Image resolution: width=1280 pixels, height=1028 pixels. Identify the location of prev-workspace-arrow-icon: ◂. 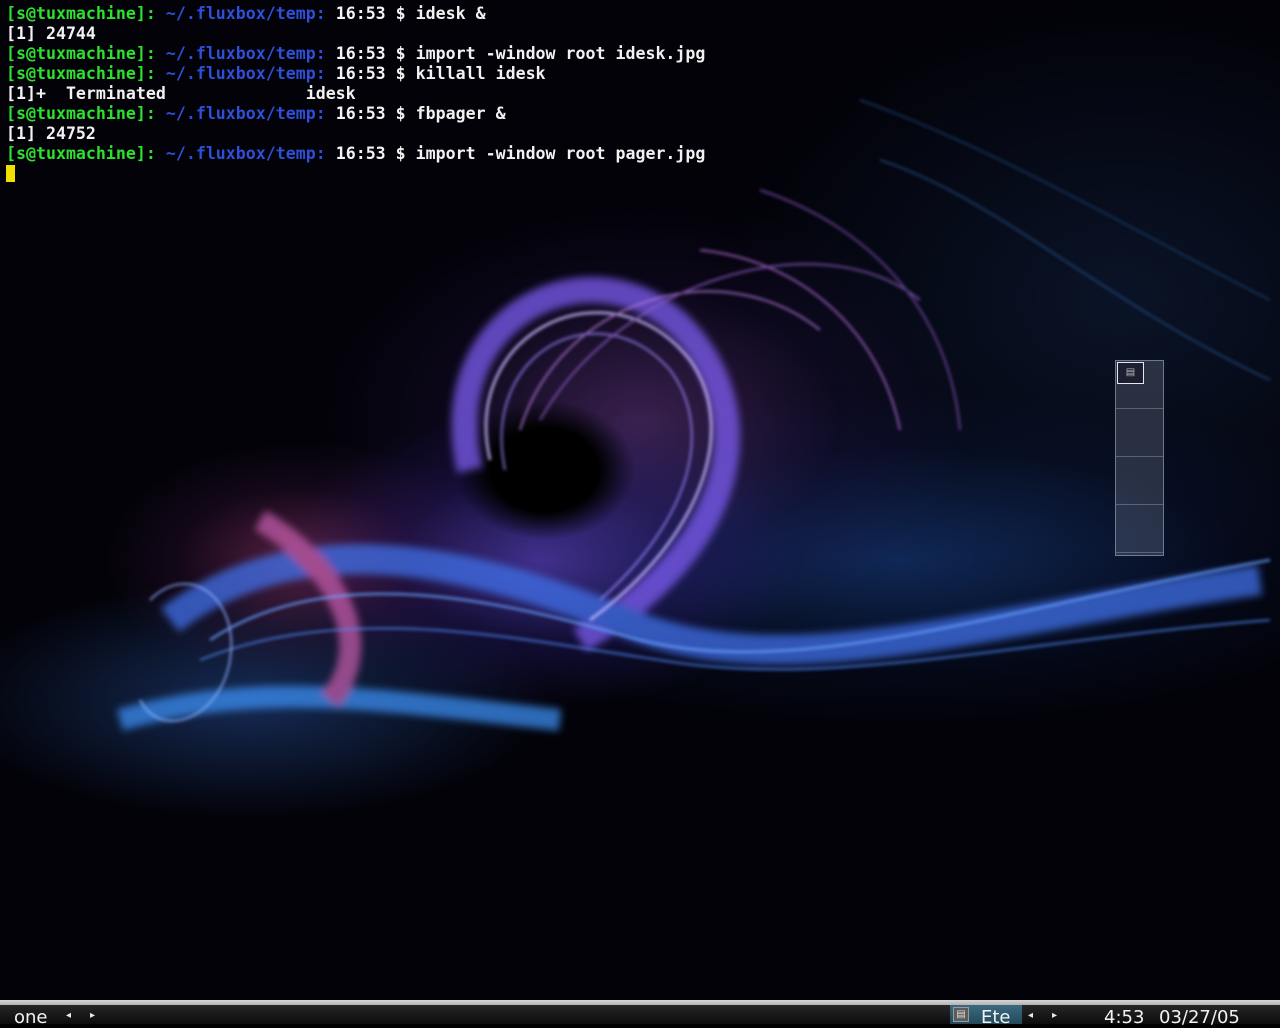
(68, 1016).